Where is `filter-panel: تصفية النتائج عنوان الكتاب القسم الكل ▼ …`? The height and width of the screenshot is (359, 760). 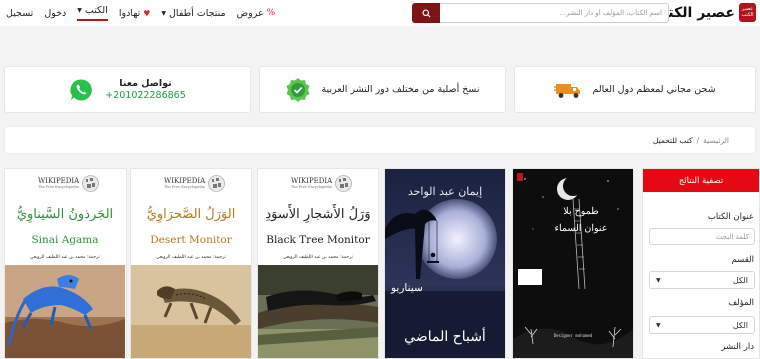
filter-panel: تصفية النتائج عنوان الكتاب القسم الكل ▼ … is located at coordinates (701, 263).